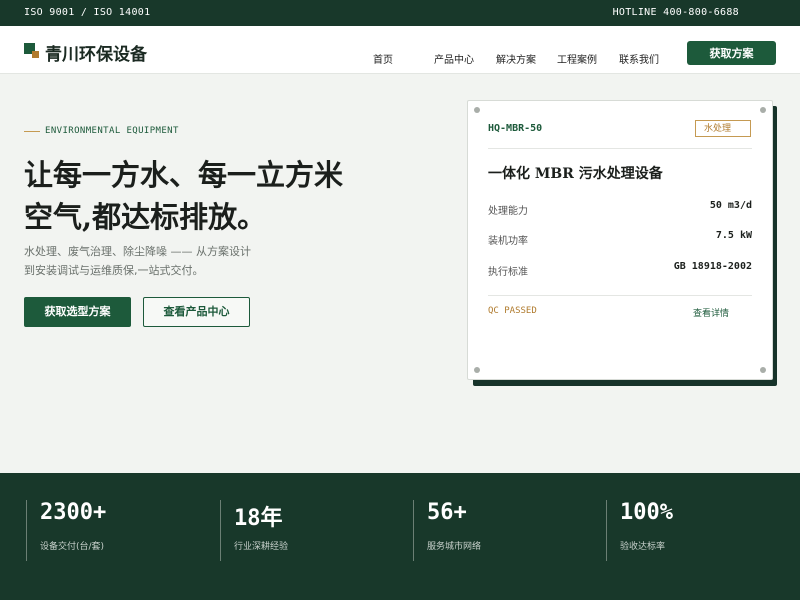  Describe the element at coordinates (96, 52) in the screenshot. I see `brand-name: 青川环保设备` at that location.